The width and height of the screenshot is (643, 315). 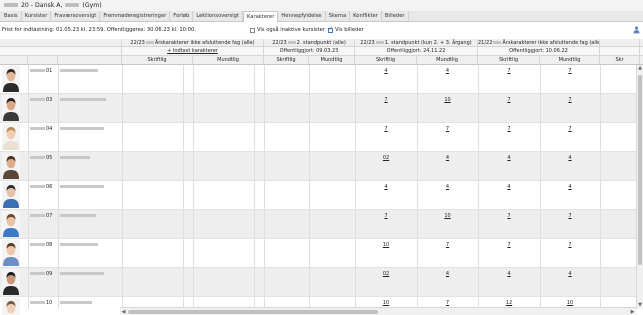 What do you see at coordinates (447, 79) in the screenshot?
I see `grade-oral-std1: 4` at bounding box center [447, 79].